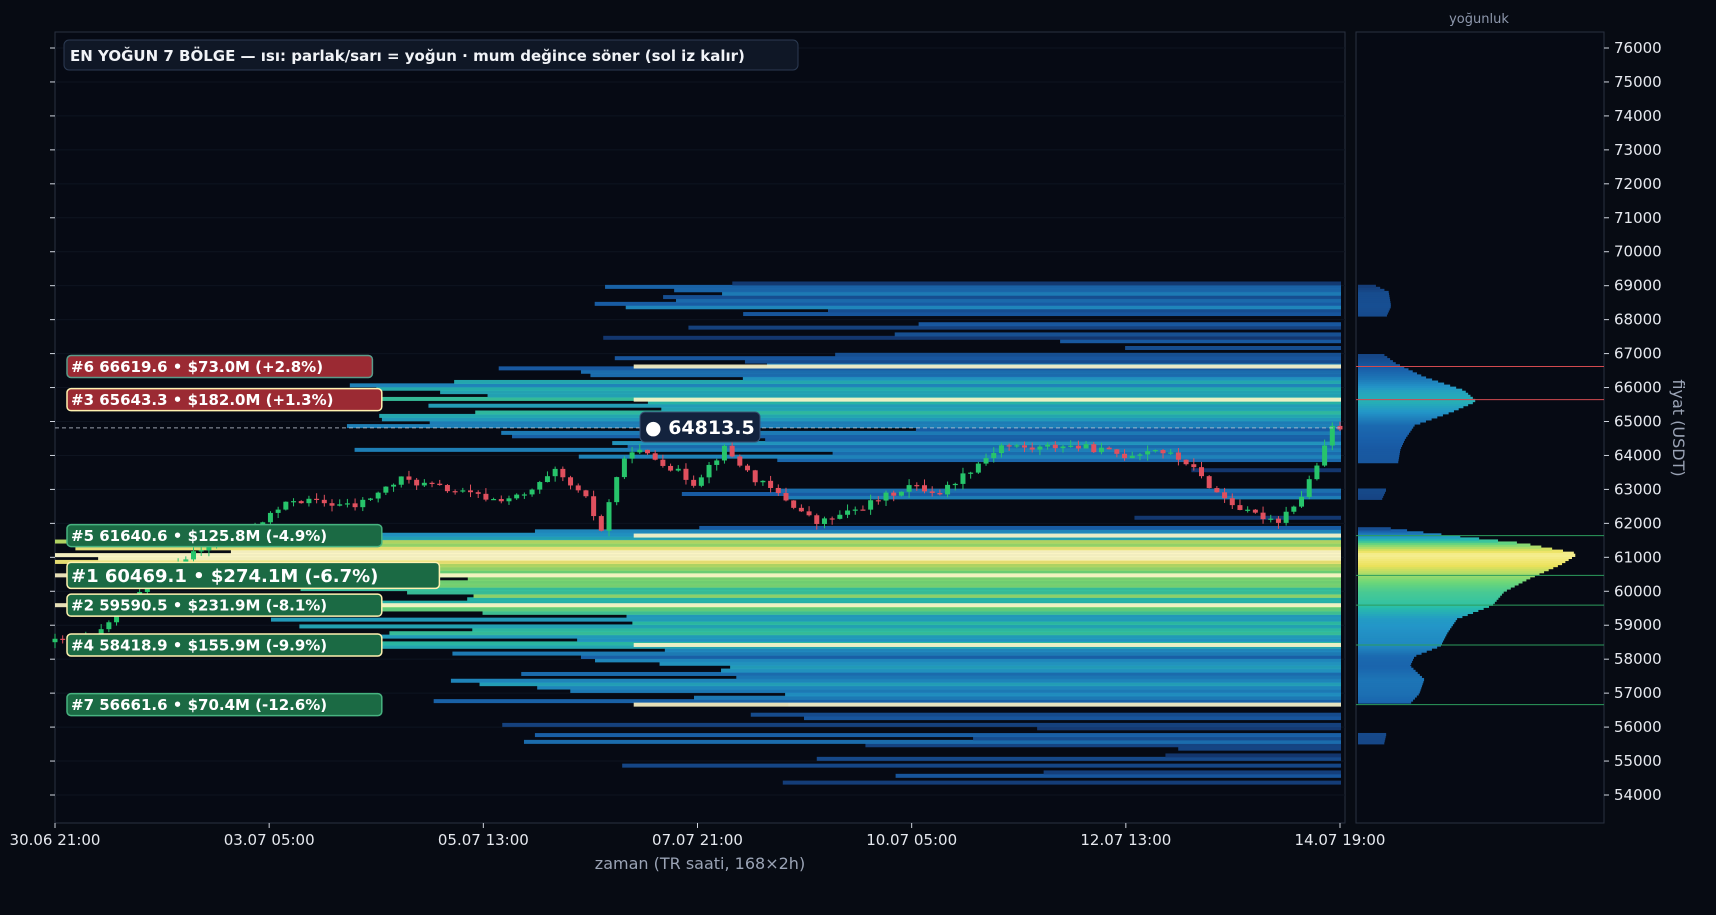  Describe the element at coordinates (1638, 625) in the screenshot. I see `price-tick-label: 59000` at that location.